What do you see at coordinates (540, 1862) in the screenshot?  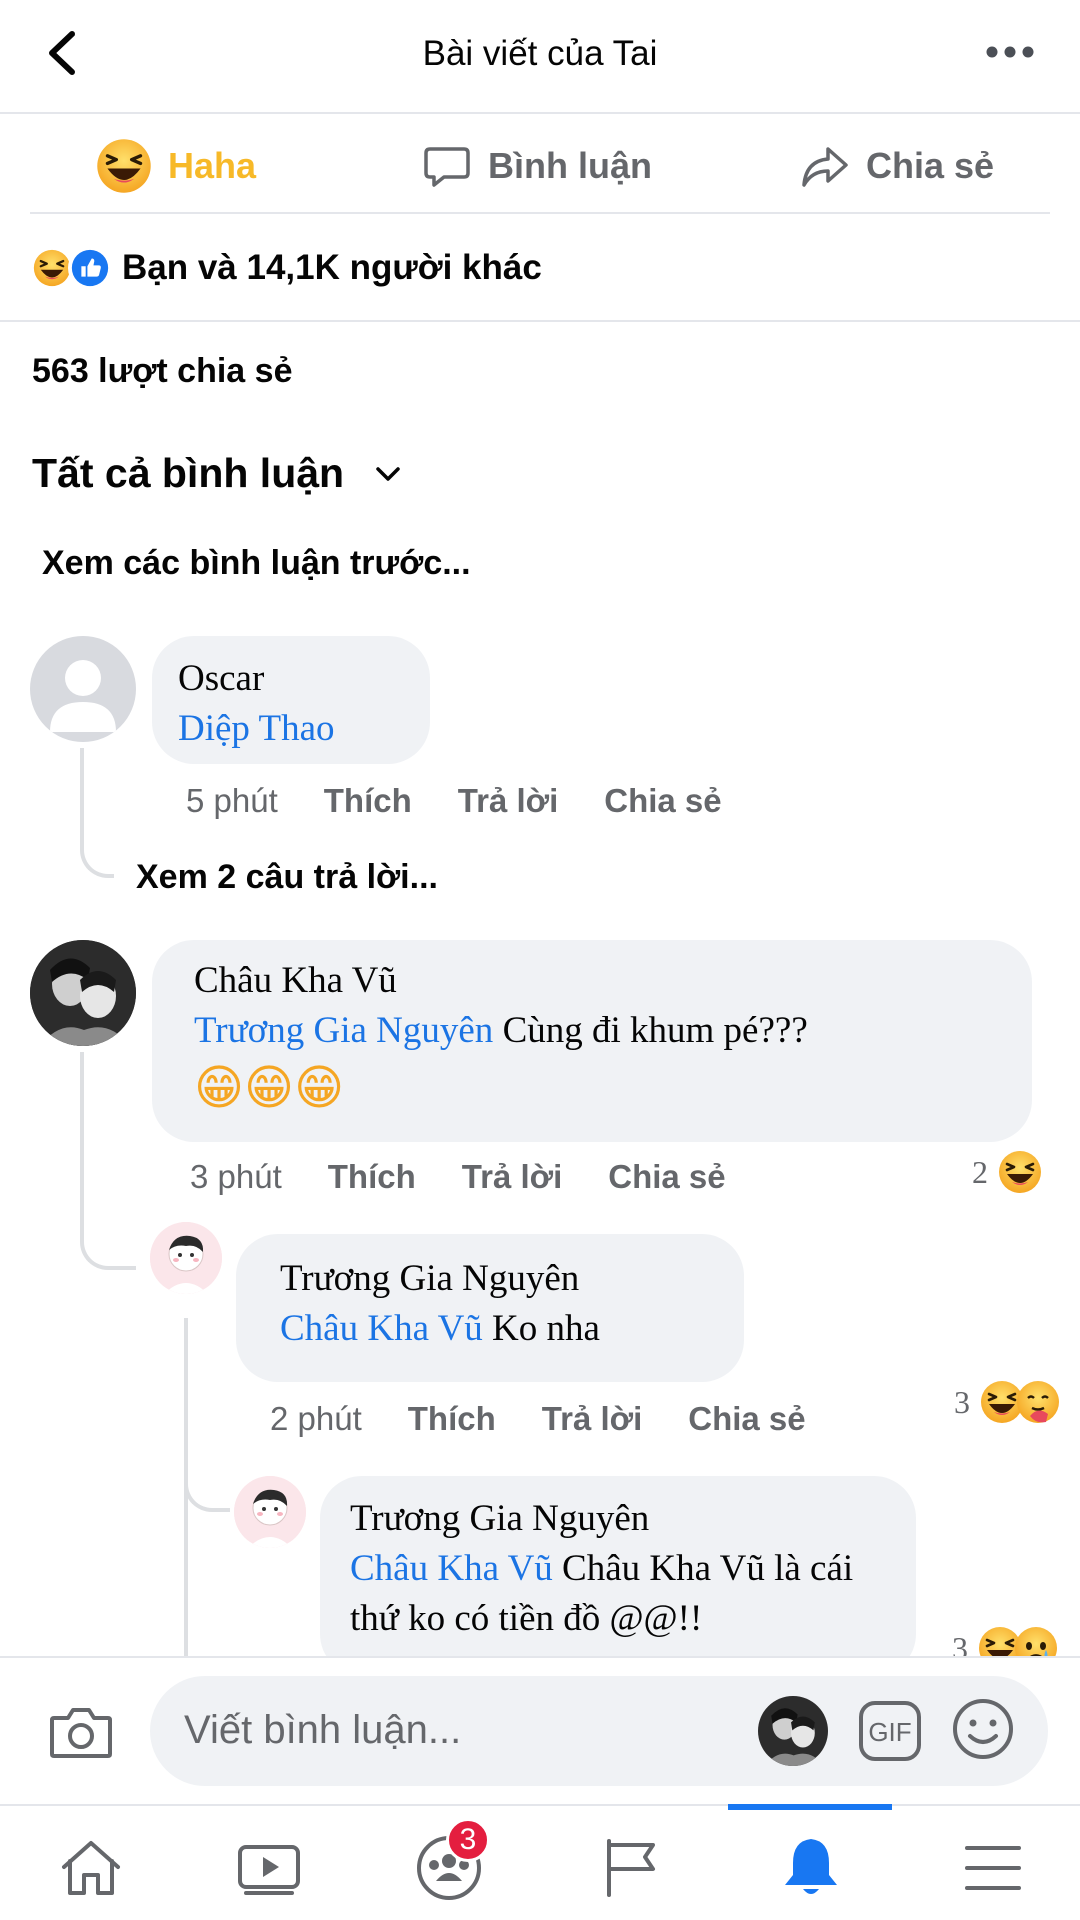 I see `bottom-navigation: 3` at bounding box center [540, 1862].